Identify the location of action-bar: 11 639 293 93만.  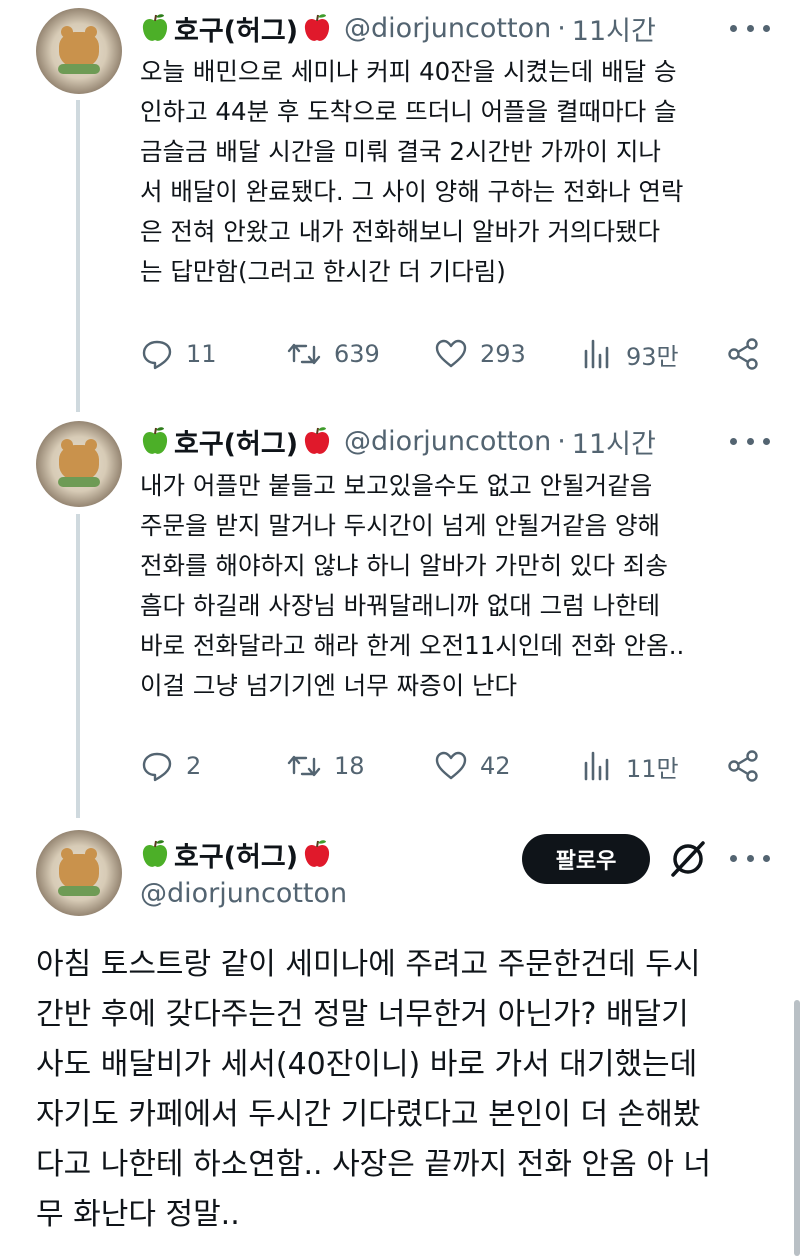
(452, 354).